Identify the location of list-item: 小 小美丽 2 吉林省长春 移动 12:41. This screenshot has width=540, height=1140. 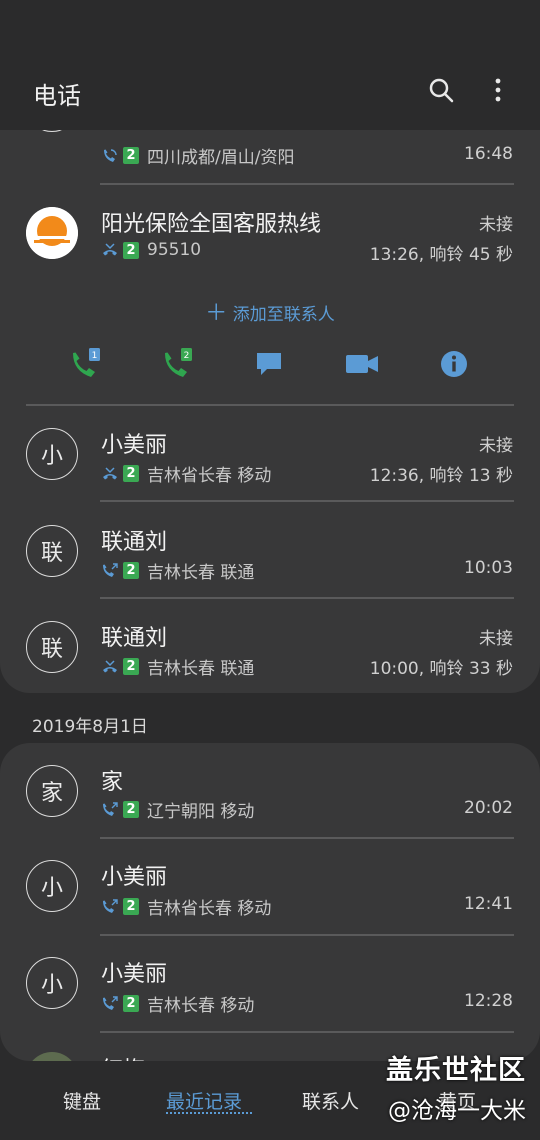
(270, 888).